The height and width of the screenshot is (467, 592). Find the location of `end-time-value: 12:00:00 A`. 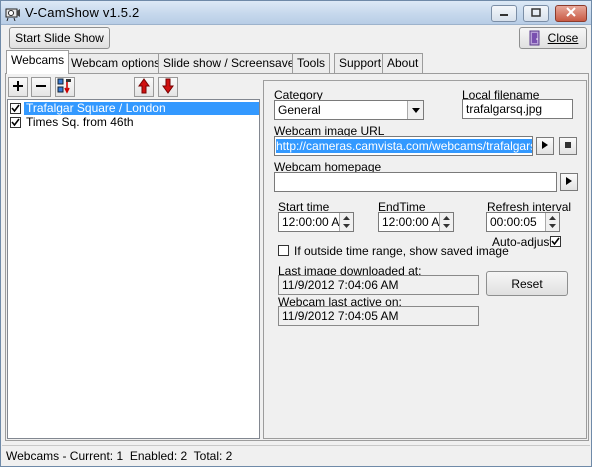

end-time-value: 12:00:00 A is located at coordinates (411, 222).